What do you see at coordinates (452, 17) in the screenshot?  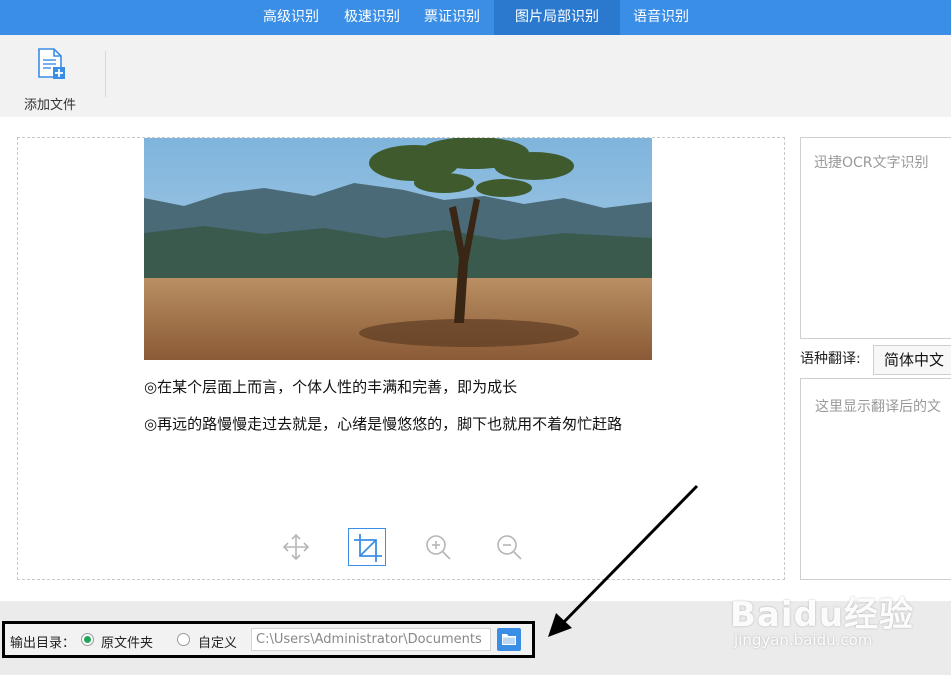 I see `tab-ticket-recognition: 票证识别` at bounding box center [452, 17].